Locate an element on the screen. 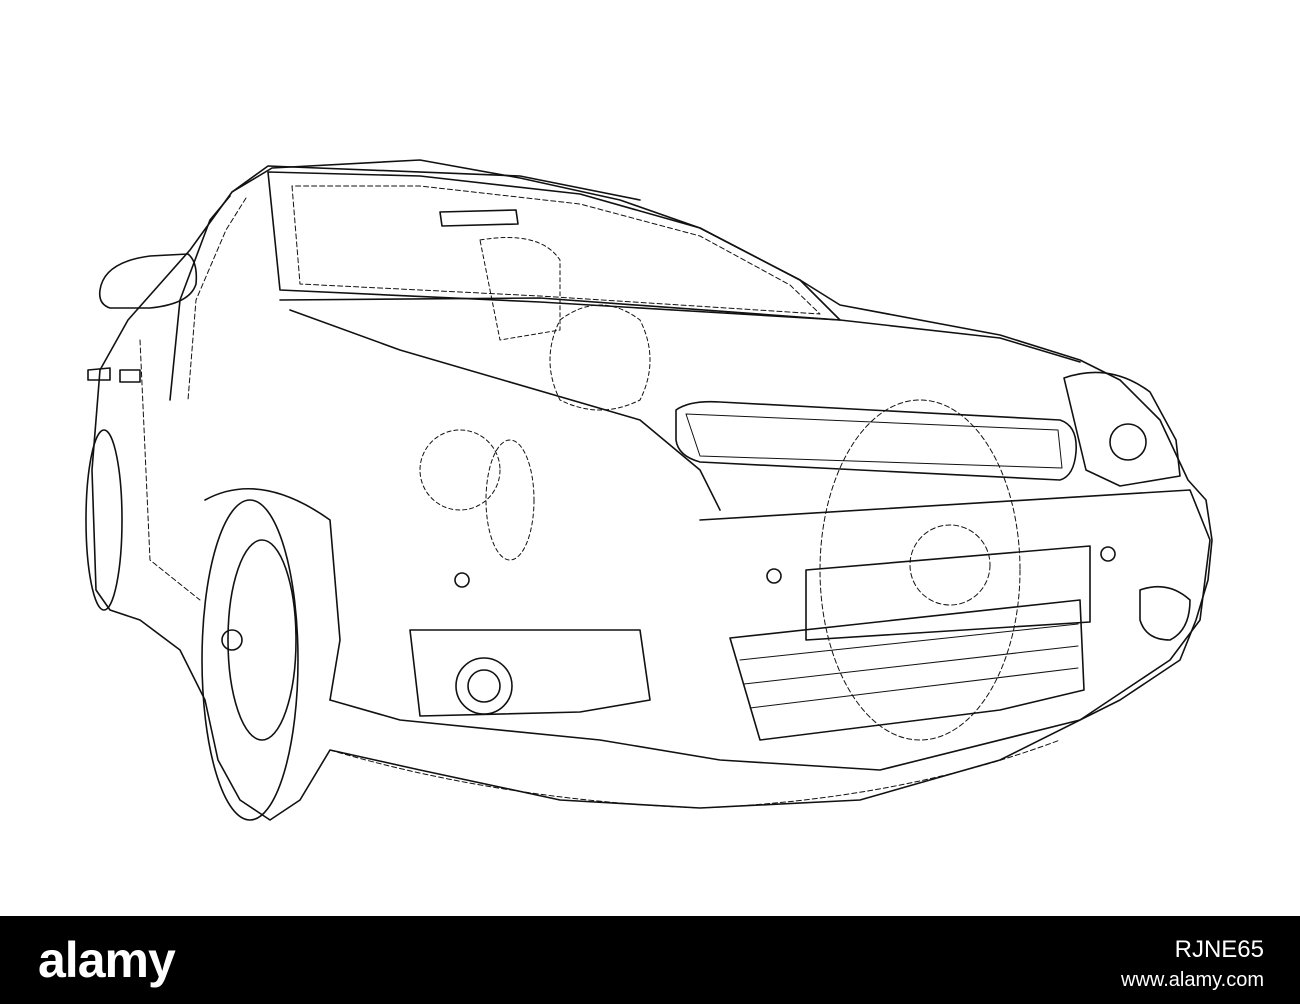 This screenshot has height=1004, width=1300. upper-grille-inner is located at coordinates (874, 441).